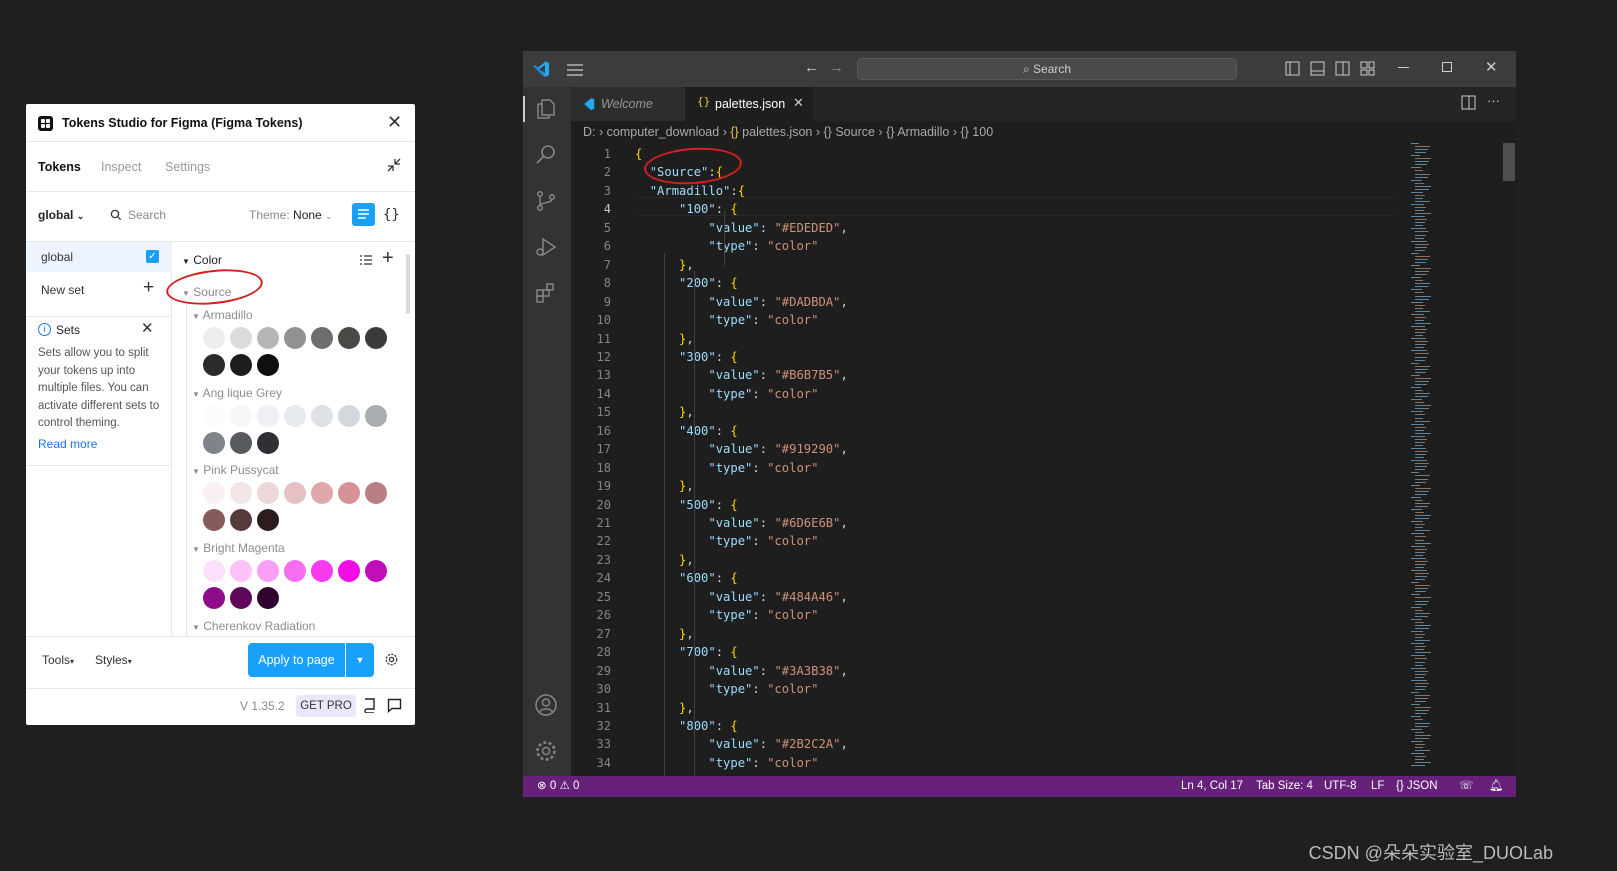 This screenshot has width=1617, height=871. Describe the element at coordinates (1466, 786) in the screenshot. I see `feedback-icon: ☏` at that location.